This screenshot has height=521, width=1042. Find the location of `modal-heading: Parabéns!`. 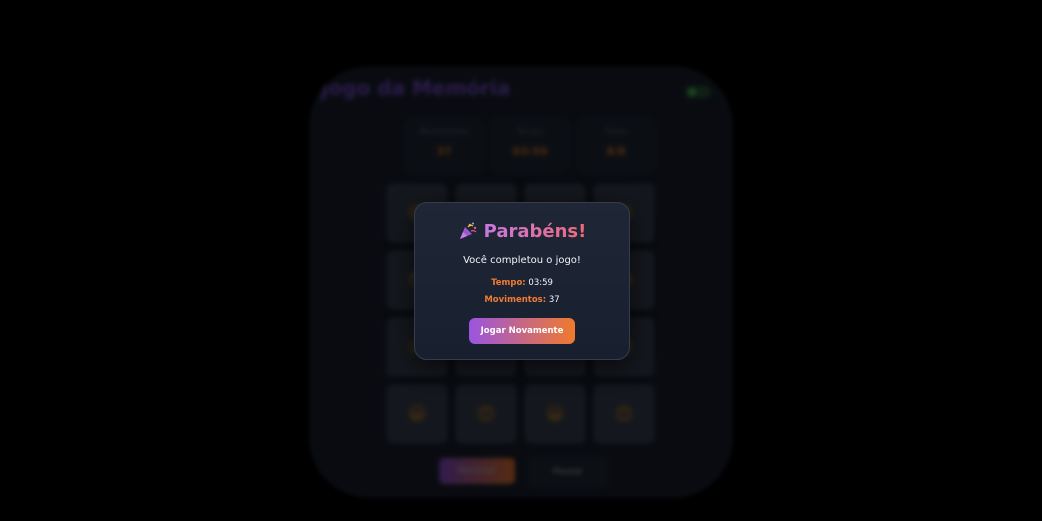

modal-heading: Parabéns! is located at coordinates (522, 231).